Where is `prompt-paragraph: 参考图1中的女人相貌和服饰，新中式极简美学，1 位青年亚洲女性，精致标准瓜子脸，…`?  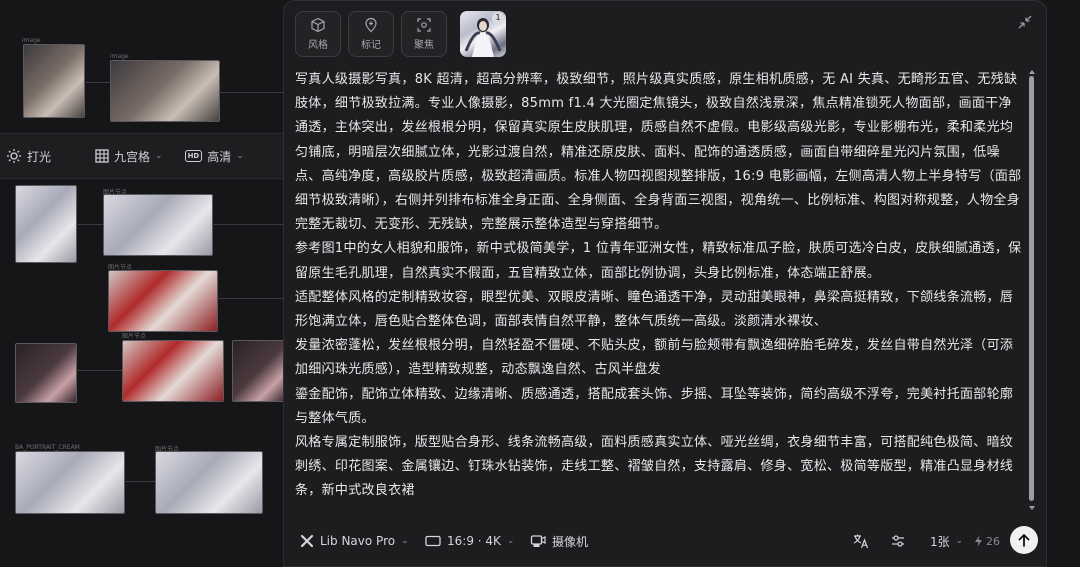 prompt-paragraph: 参考图1中的女人相貌和服饰，新中式极简美学，1 位青年亚洲女性，精致标准瓜子脸，… is located at coordinates (658, 261).